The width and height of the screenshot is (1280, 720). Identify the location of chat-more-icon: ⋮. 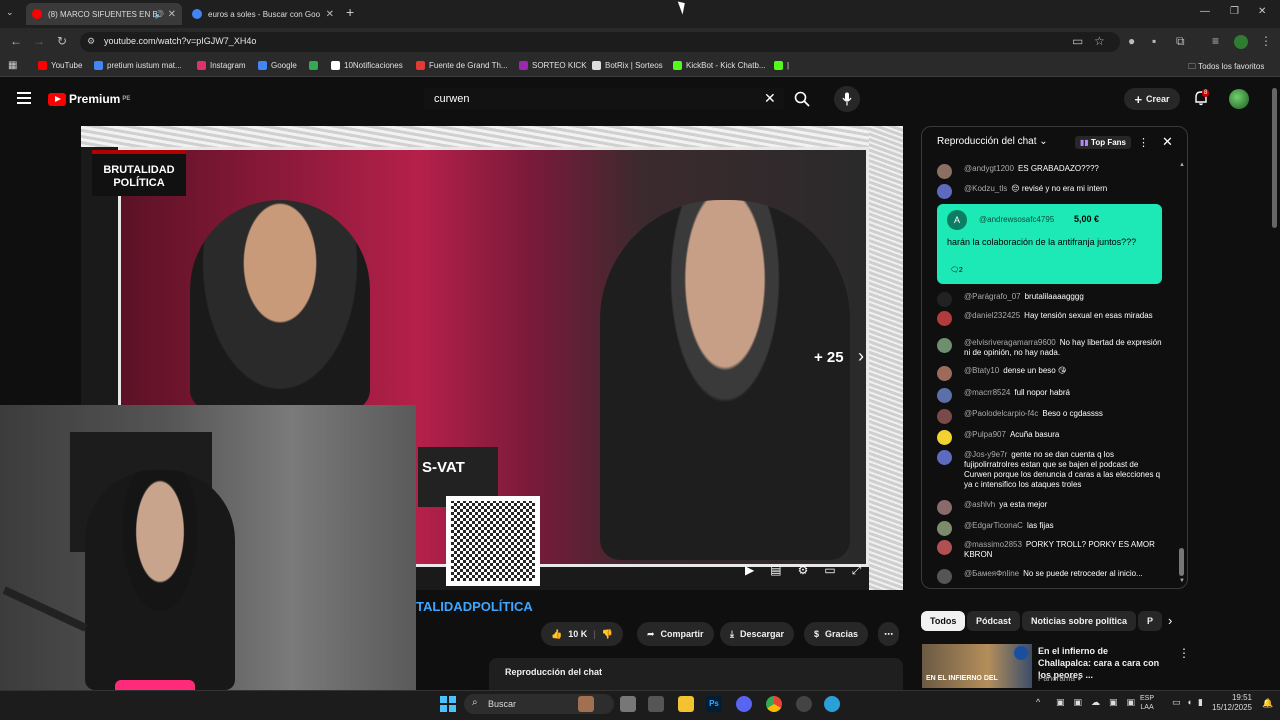
(1143, 142).